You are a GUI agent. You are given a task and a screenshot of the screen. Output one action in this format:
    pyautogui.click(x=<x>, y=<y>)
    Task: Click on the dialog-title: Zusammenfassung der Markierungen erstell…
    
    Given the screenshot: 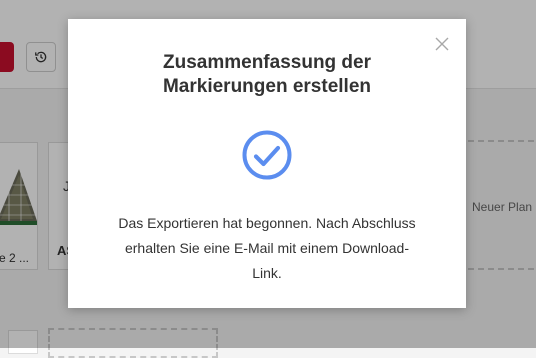 What is the action you would take?
    pyautogui.click(x=267, y=75)
    